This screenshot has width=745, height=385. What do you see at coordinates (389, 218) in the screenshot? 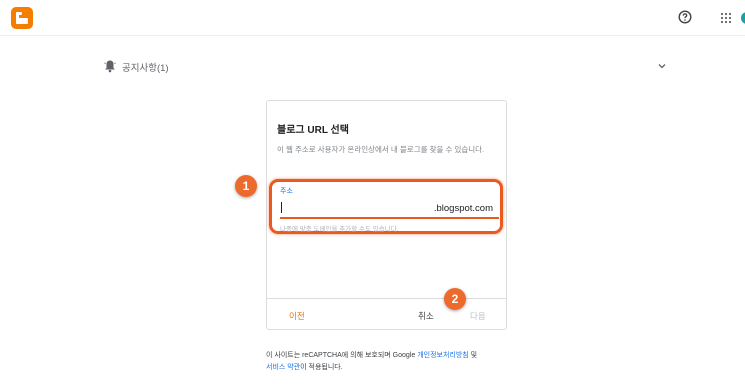
I see `address-underline` at bounding box center [389, 218].